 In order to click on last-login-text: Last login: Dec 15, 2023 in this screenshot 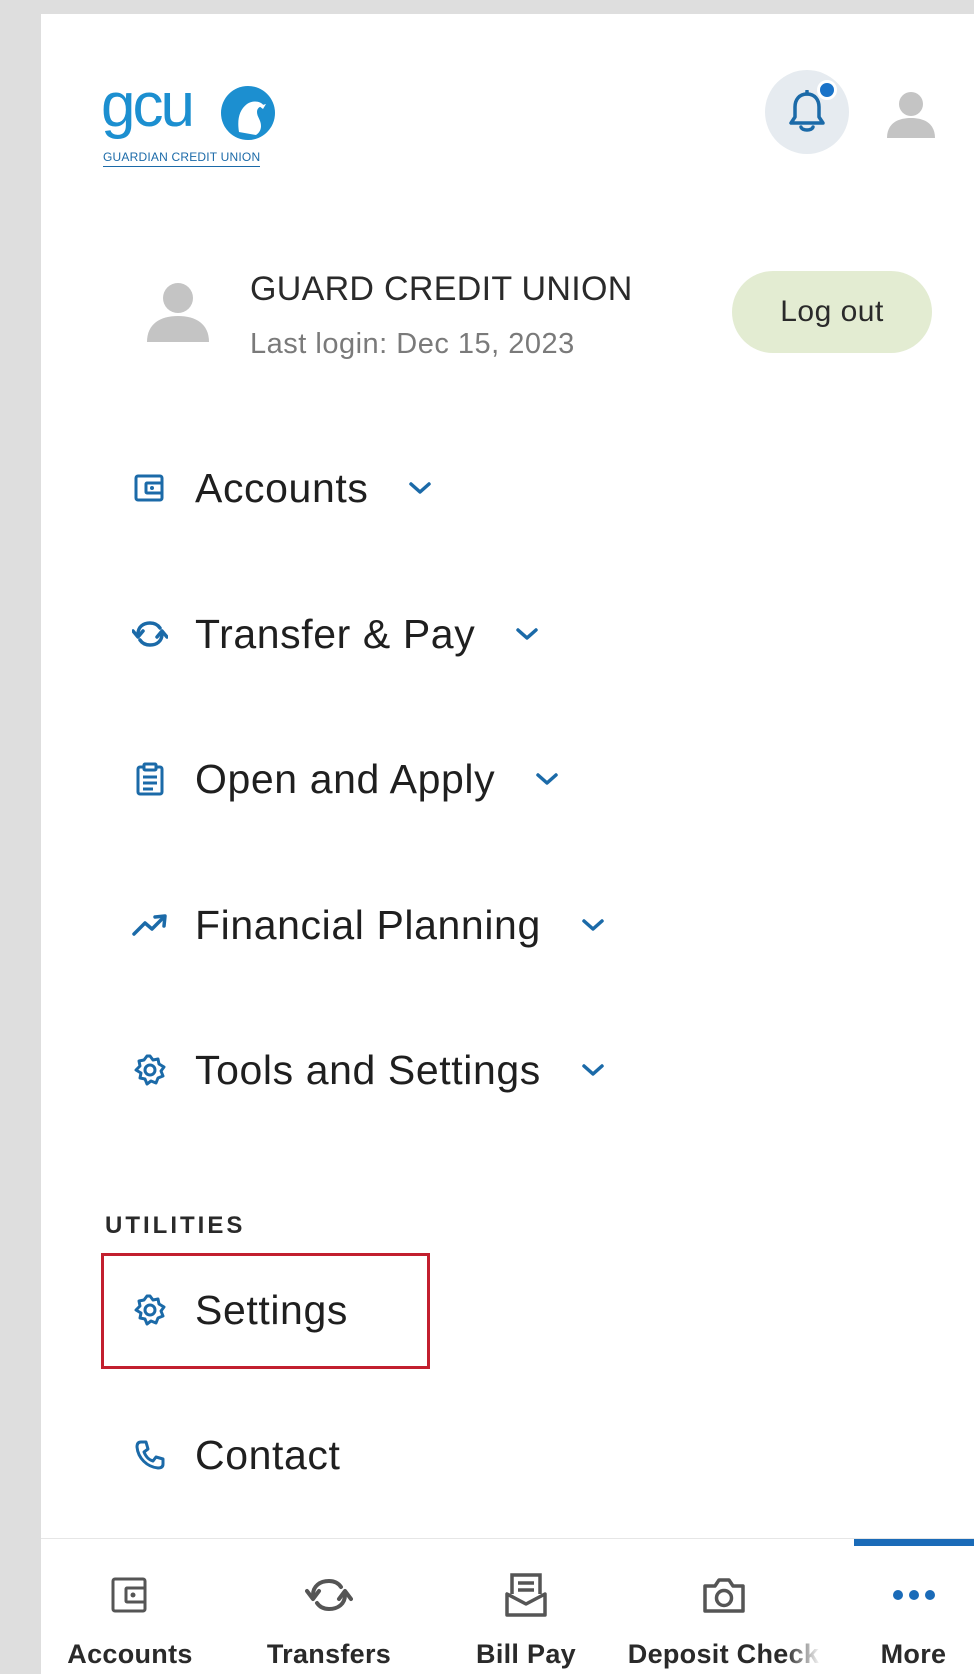, I will do `click(412, 344)`.